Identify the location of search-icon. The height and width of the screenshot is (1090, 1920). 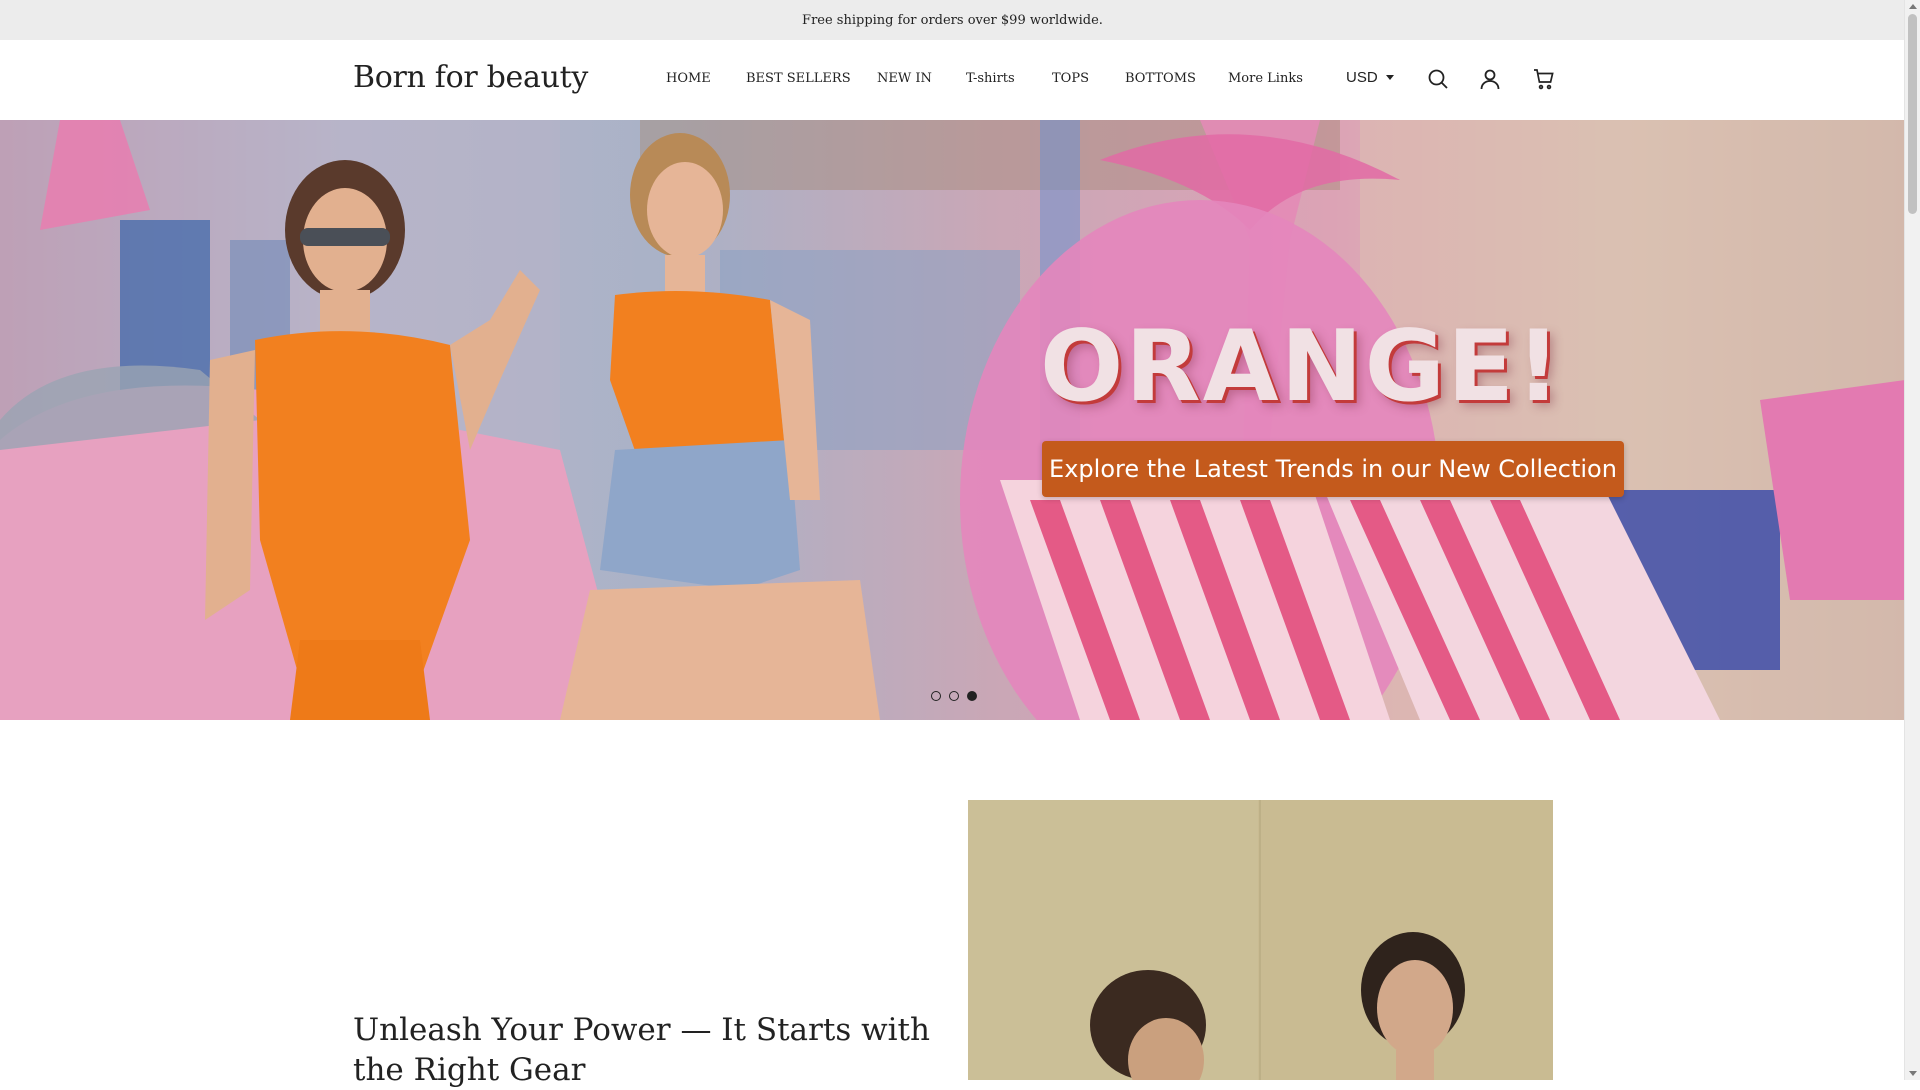
(1438, 79).